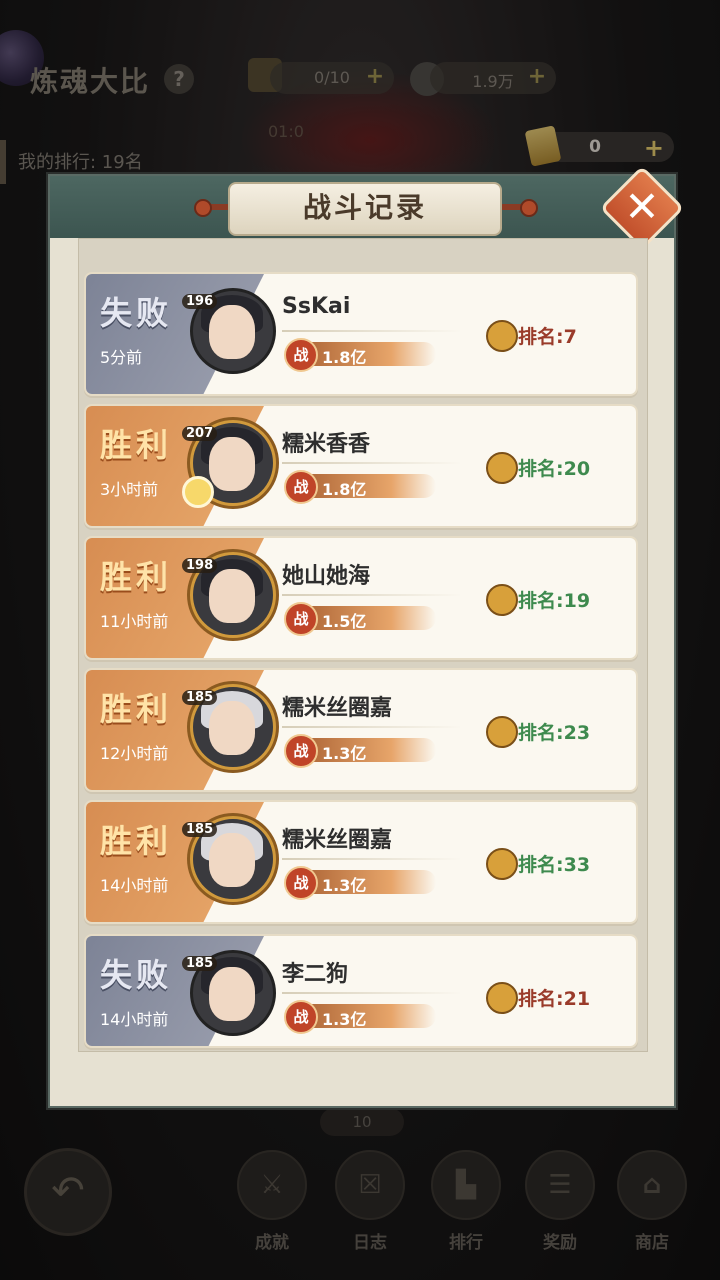  What do you see at coordinates (121, 357) in the screenshot?
I see `time-ago: 5分前` at bounding box center [121, 357].